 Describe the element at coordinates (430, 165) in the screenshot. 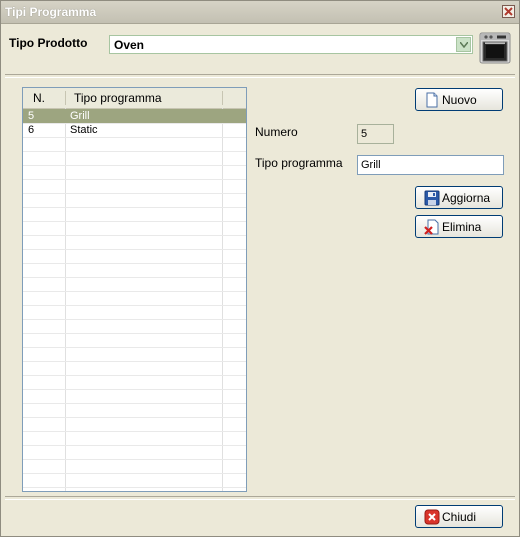

I see `tipo-programma-input: Grill` at that location.